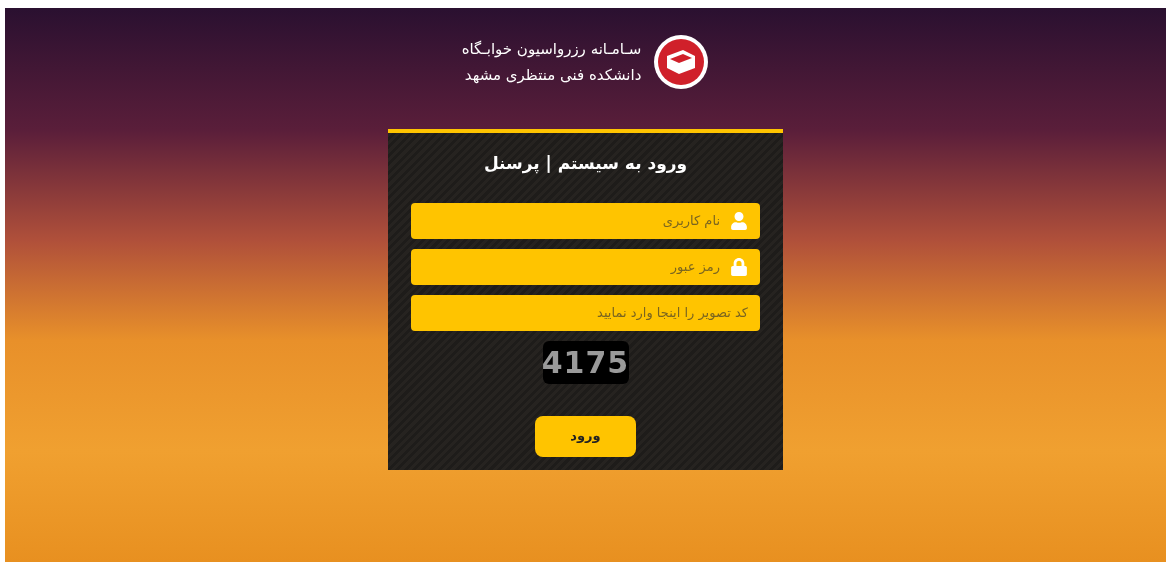  What do you see at coordinates (551, 49) in the screenshot?
I see `app-title: سـامـانه رزرواسیون خوابـگاه` at bounding box center [551, 49].